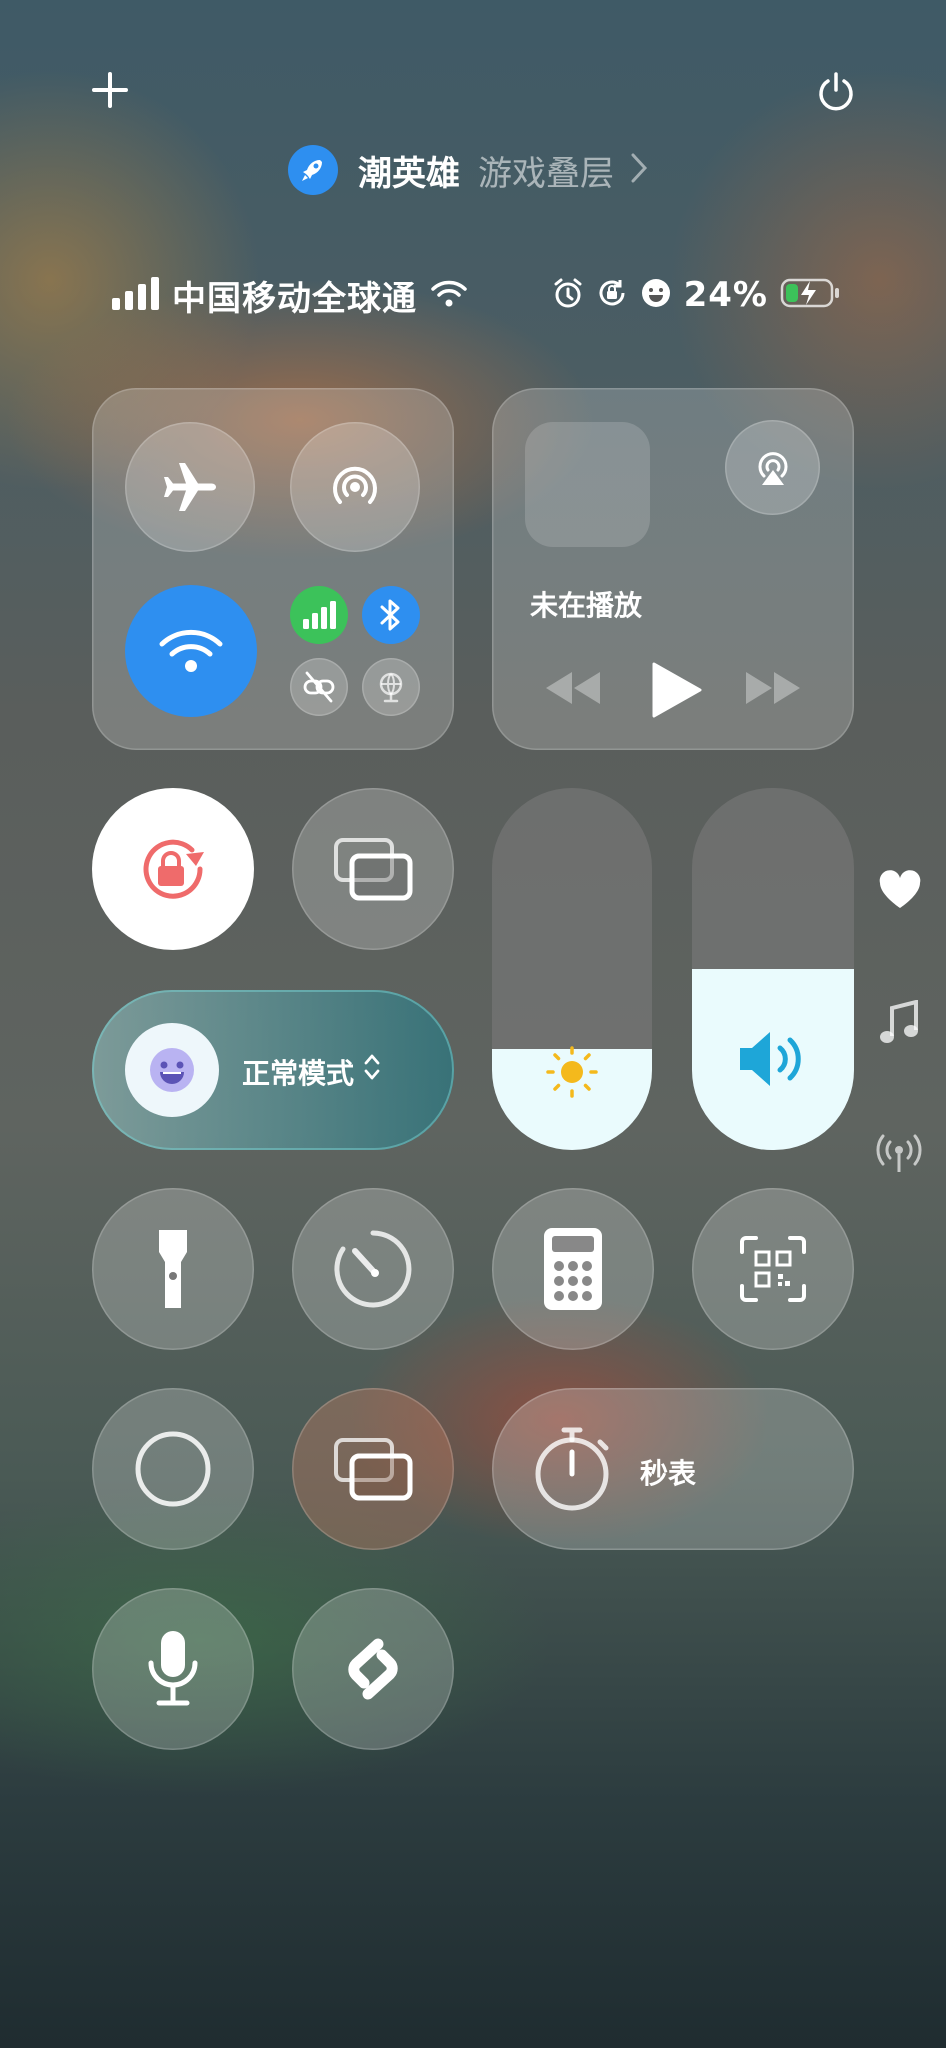 Image resolution: width=946 pixels, height=2048 pixels. What do you see at coordinates (656, 295) in the screenshot?
I see `smiley-mode-status-icon` at bounding box center [656, 295].